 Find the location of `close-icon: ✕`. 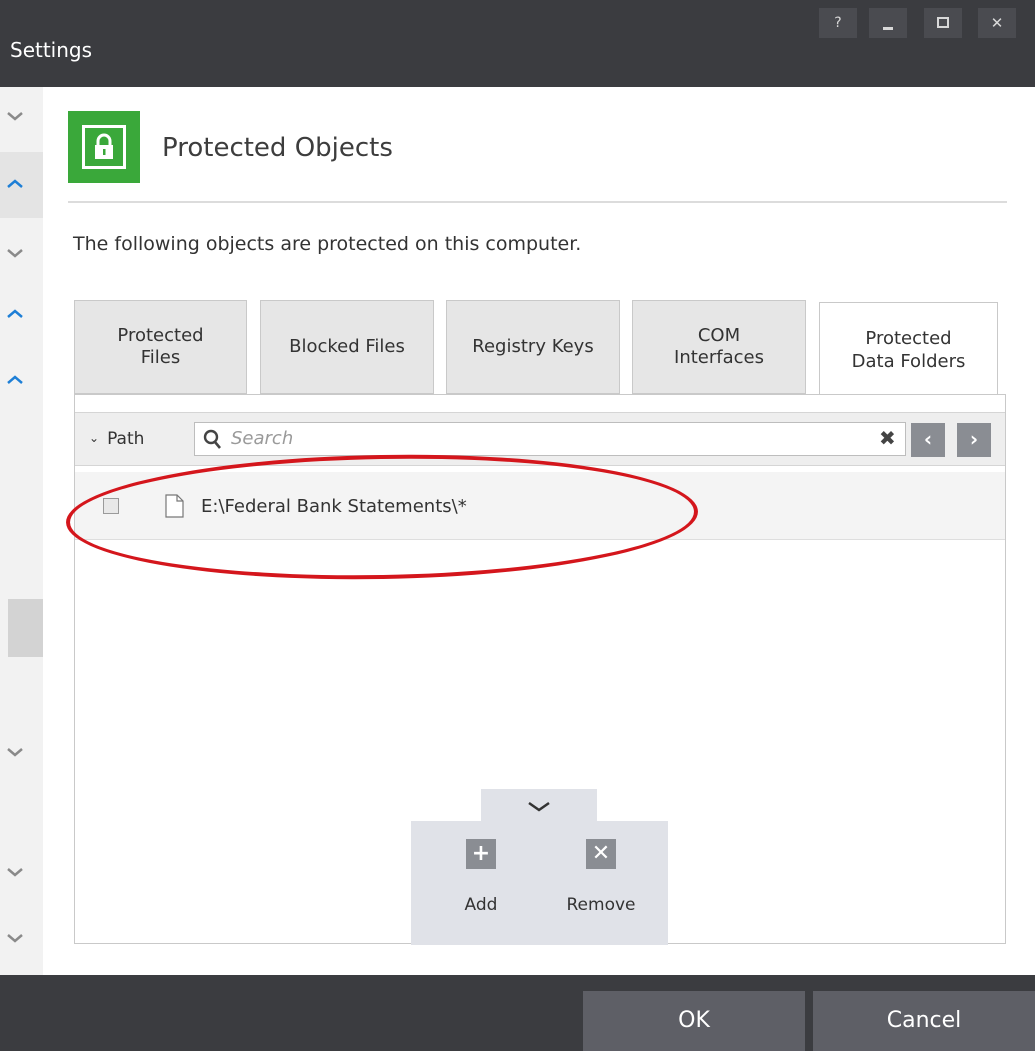

close-icon: ✕ is located at coordinates (997, 23).